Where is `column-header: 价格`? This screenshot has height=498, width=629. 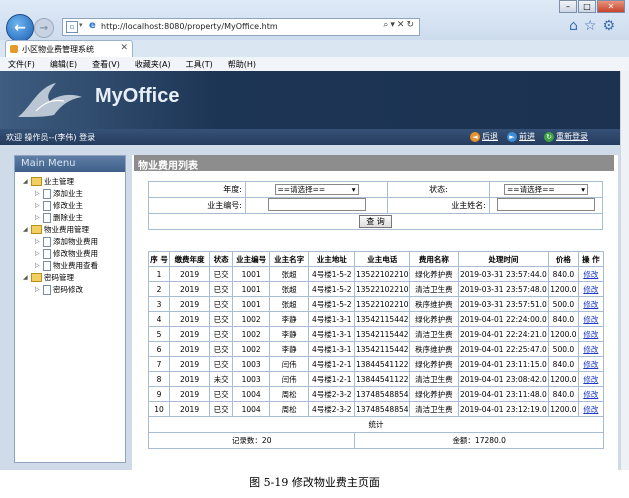 column-header: 价格 is located at coordinates (563, 259).